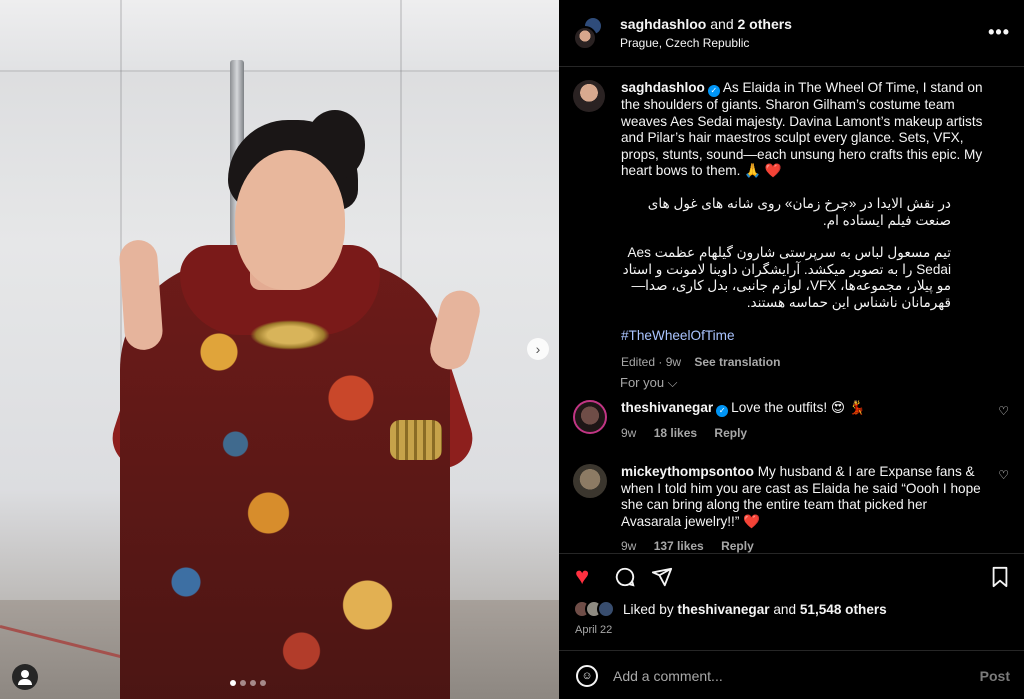  I want to click on liked-by-and: and, so click(784, 609).